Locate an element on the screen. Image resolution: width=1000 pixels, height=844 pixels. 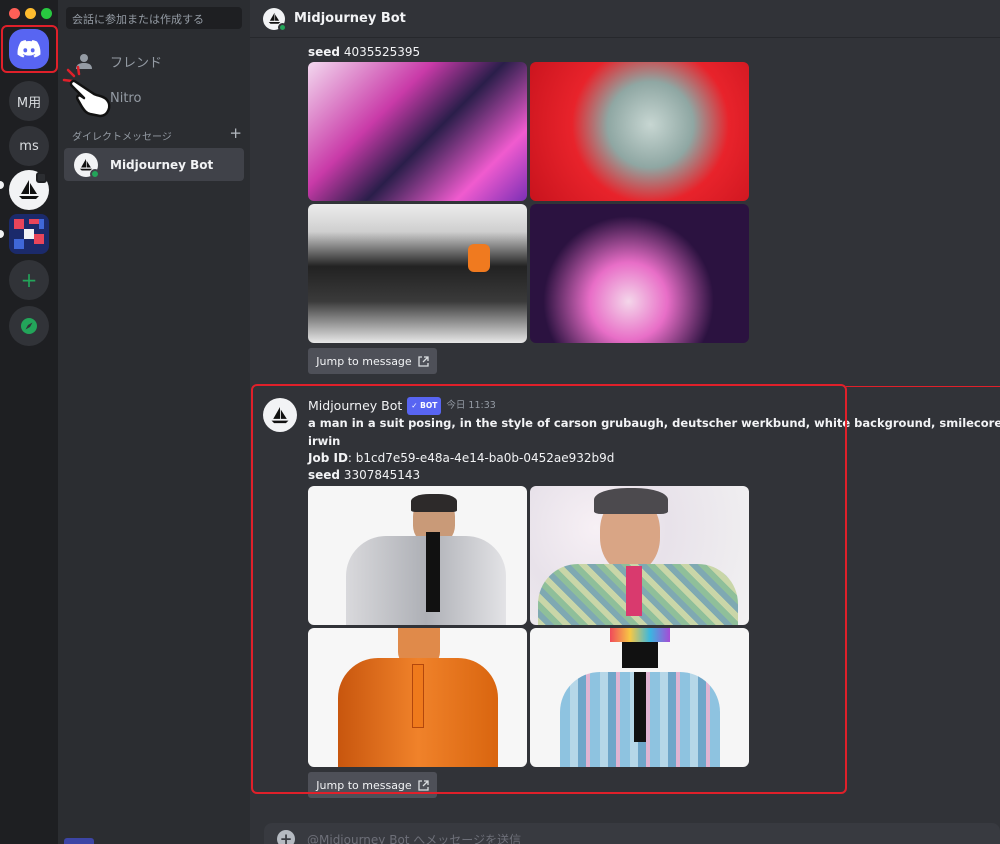
minimize-window-button is located at coordinates (30, 13).